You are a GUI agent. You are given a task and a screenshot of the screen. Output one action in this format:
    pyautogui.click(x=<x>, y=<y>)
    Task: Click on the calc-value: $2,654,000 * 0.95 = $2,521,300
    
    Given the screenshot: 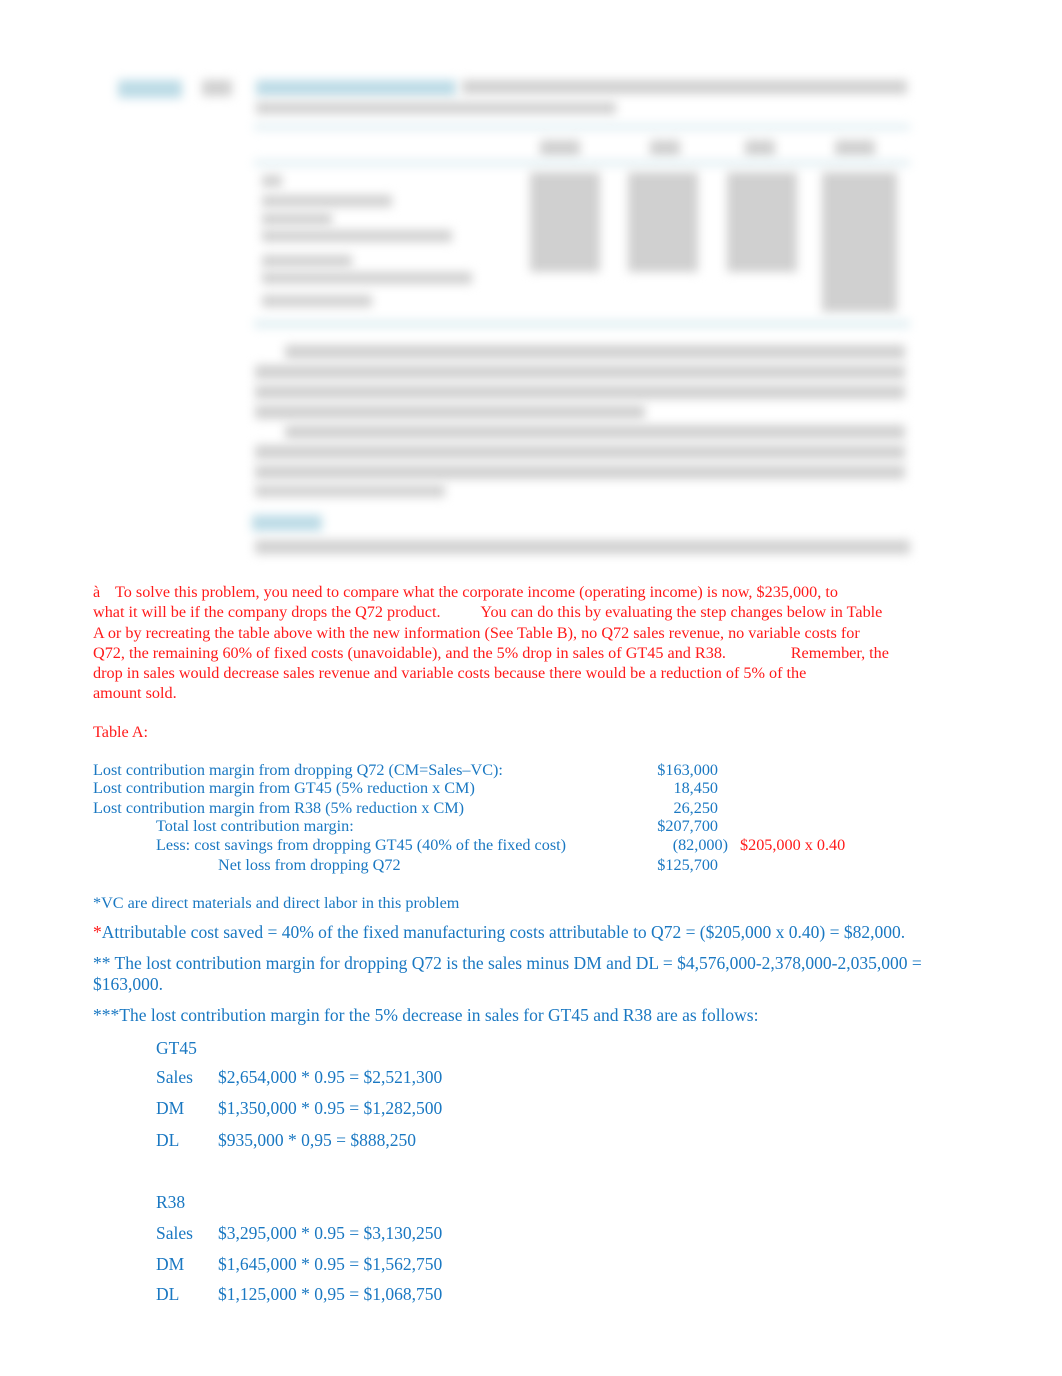 What is the action you would take?
    pyautogui.click(x=330, y=1077)
    